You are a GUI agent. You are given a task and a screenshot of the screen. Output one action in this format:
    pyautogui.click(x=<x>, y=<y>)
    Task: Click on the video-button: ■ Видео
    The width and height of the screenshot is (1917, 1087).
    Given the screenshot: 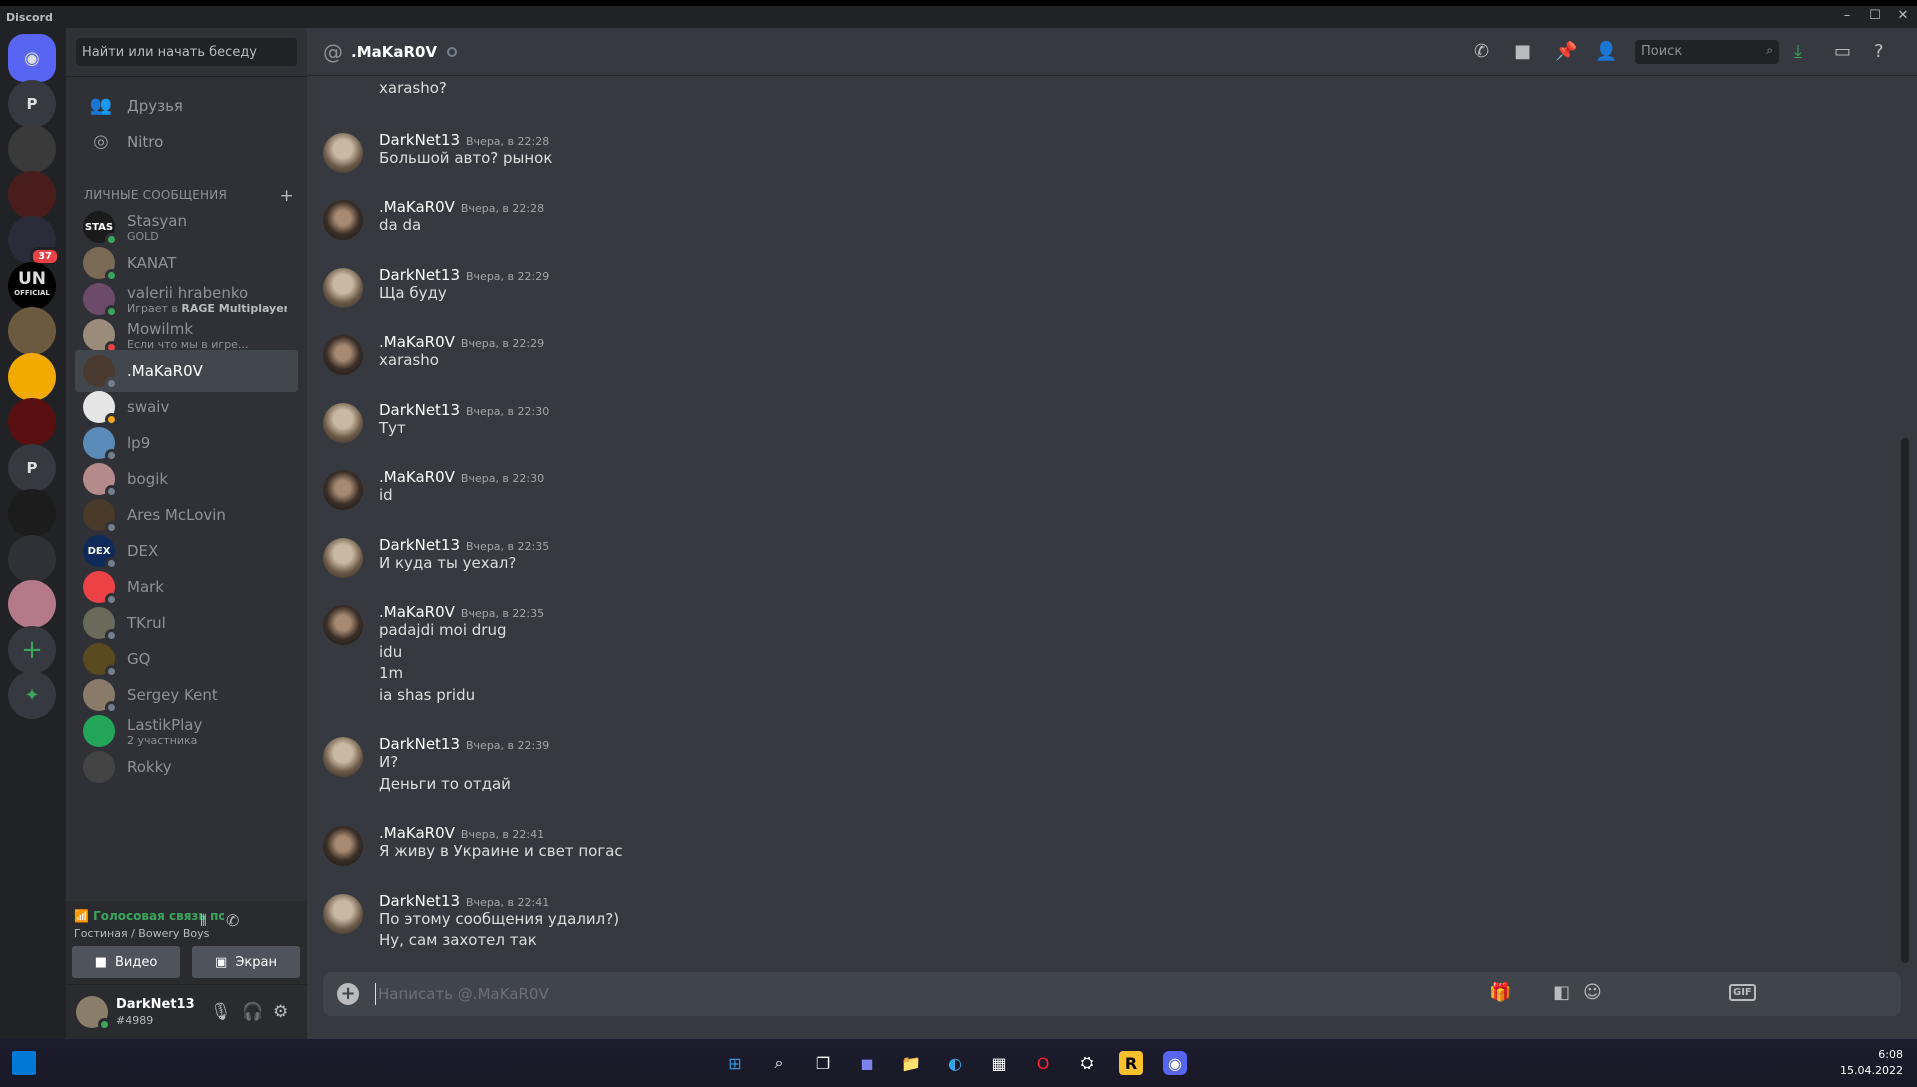 What is the action you would take?
    pyautogui.click(x=126, y=962)
    